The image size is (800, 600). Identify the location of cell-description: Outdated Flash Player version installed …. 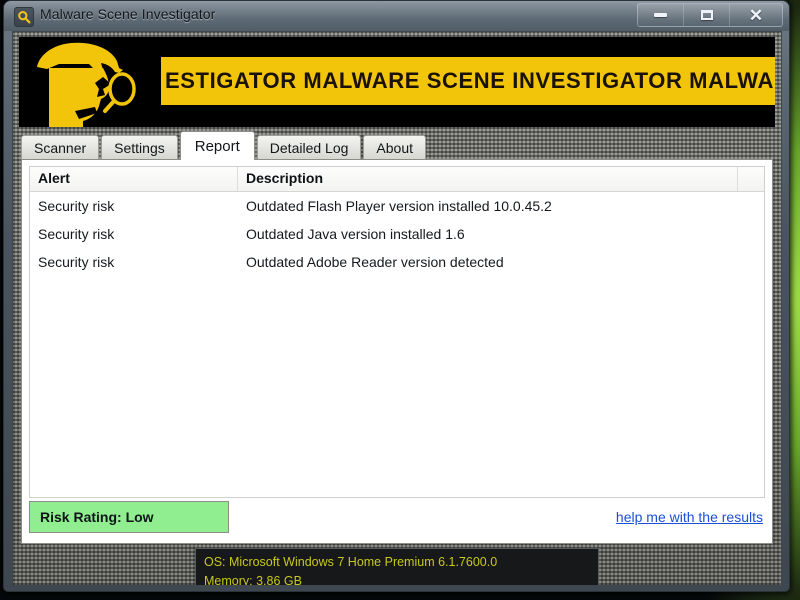
(399, 206).